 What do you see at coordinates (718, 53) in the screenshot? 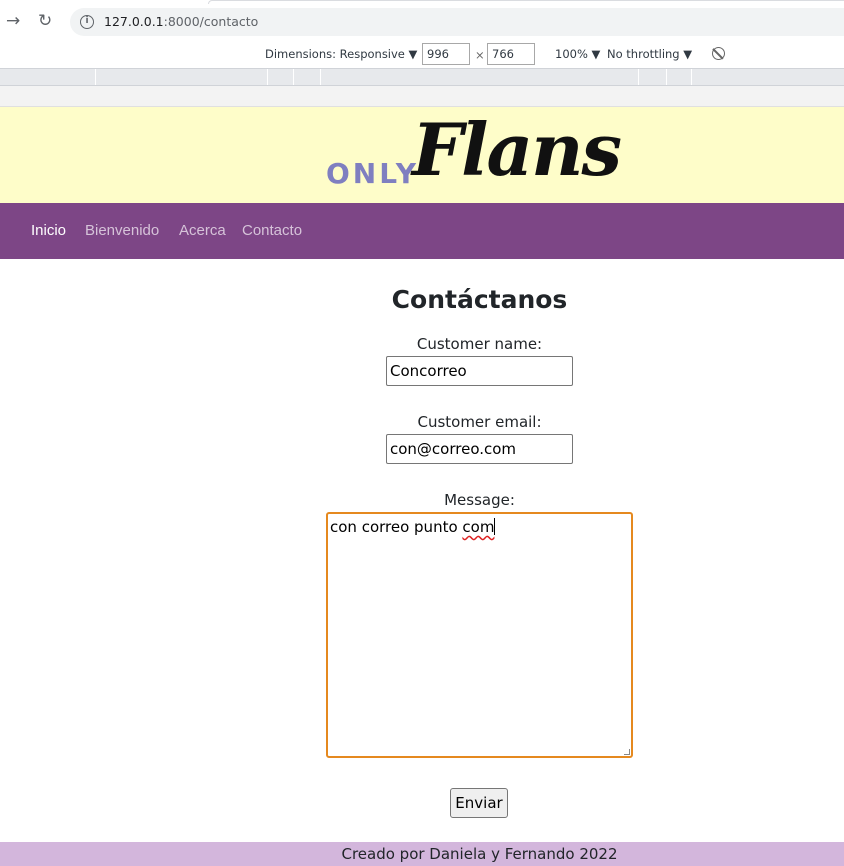
I see `rotate-icon` at bounding box center [718, 53].